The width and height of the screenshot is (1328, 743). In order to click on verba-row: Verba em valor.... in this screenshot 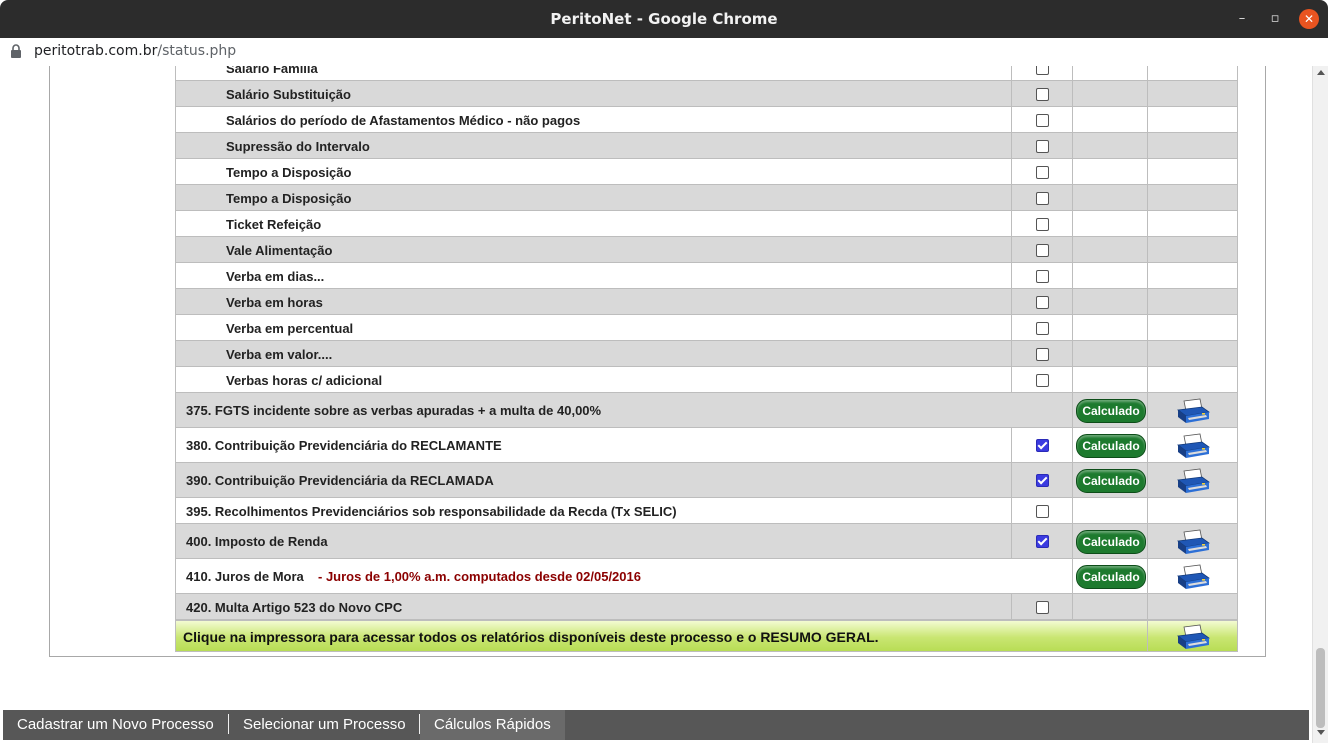, I will do `click(706, 354)`.